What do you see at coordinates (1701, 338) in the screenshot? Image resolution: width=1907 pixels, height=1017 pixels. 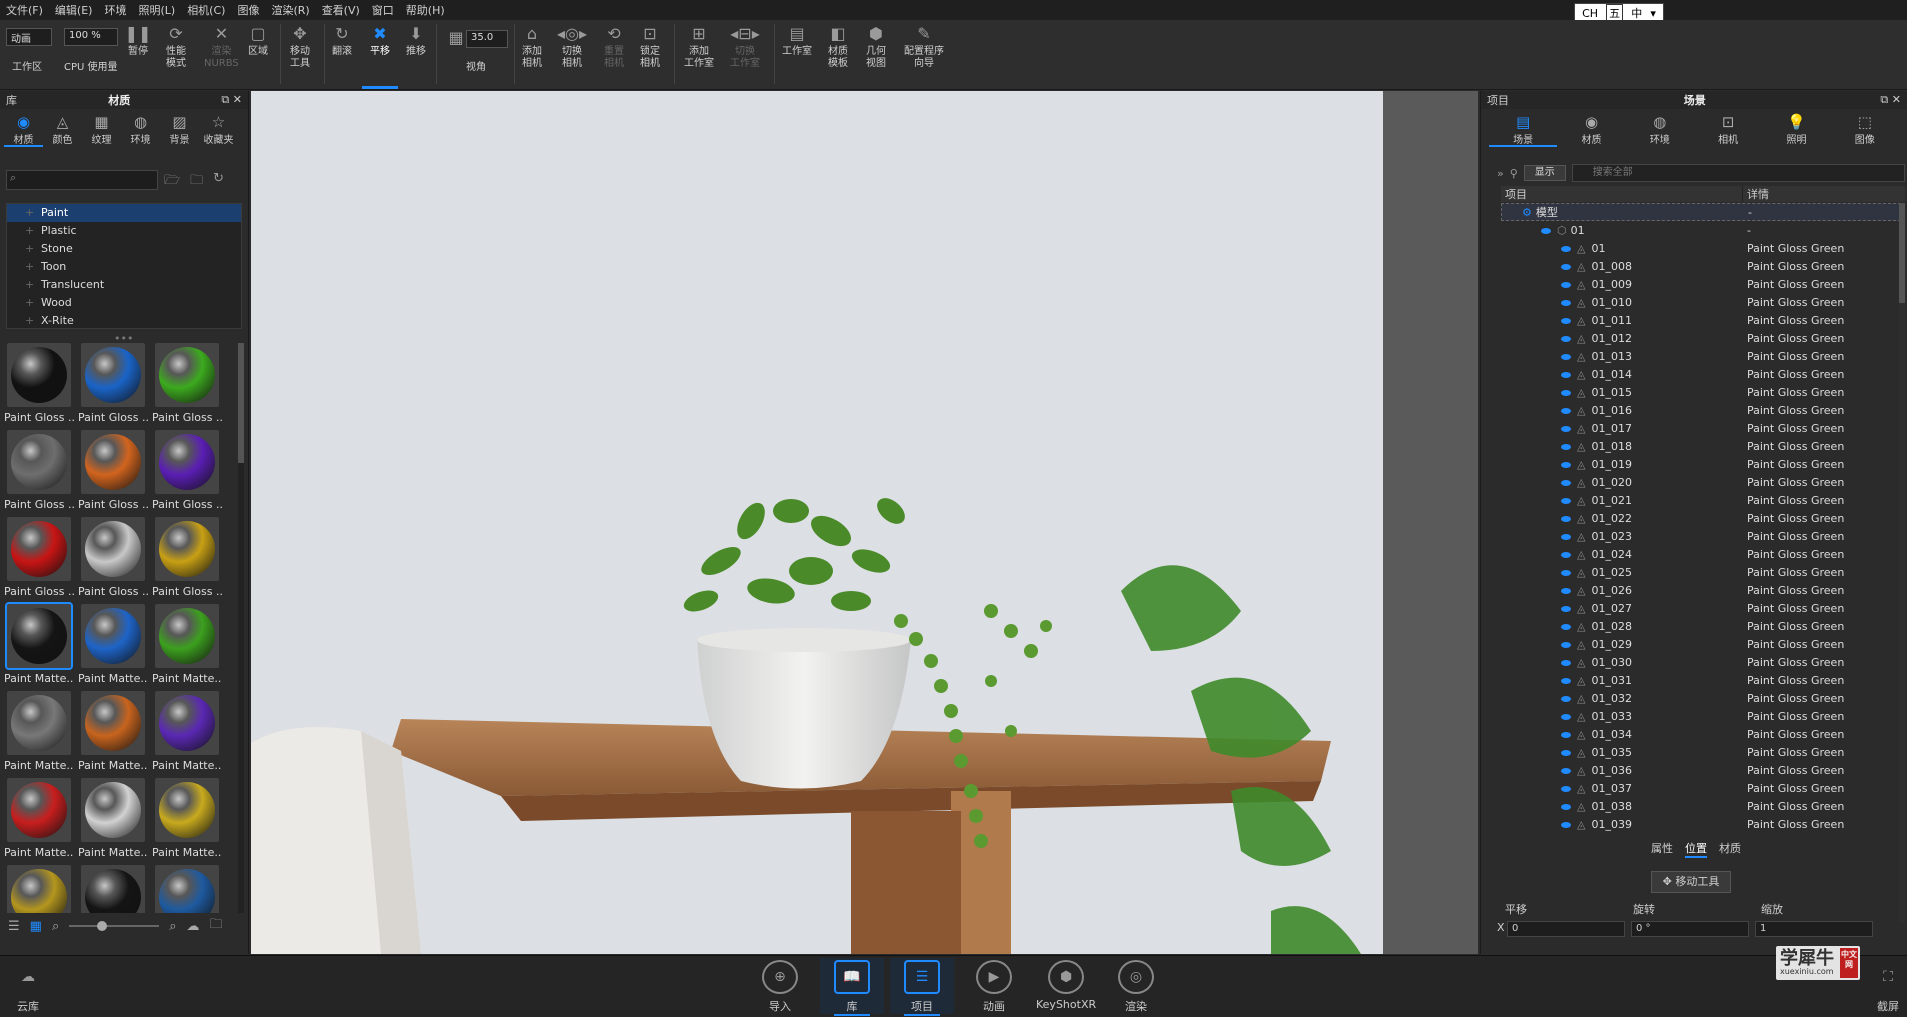 I see `scene-tree-row: ◬ 01_012 Paint Gloss Green` at bounding box center [1701, 338].